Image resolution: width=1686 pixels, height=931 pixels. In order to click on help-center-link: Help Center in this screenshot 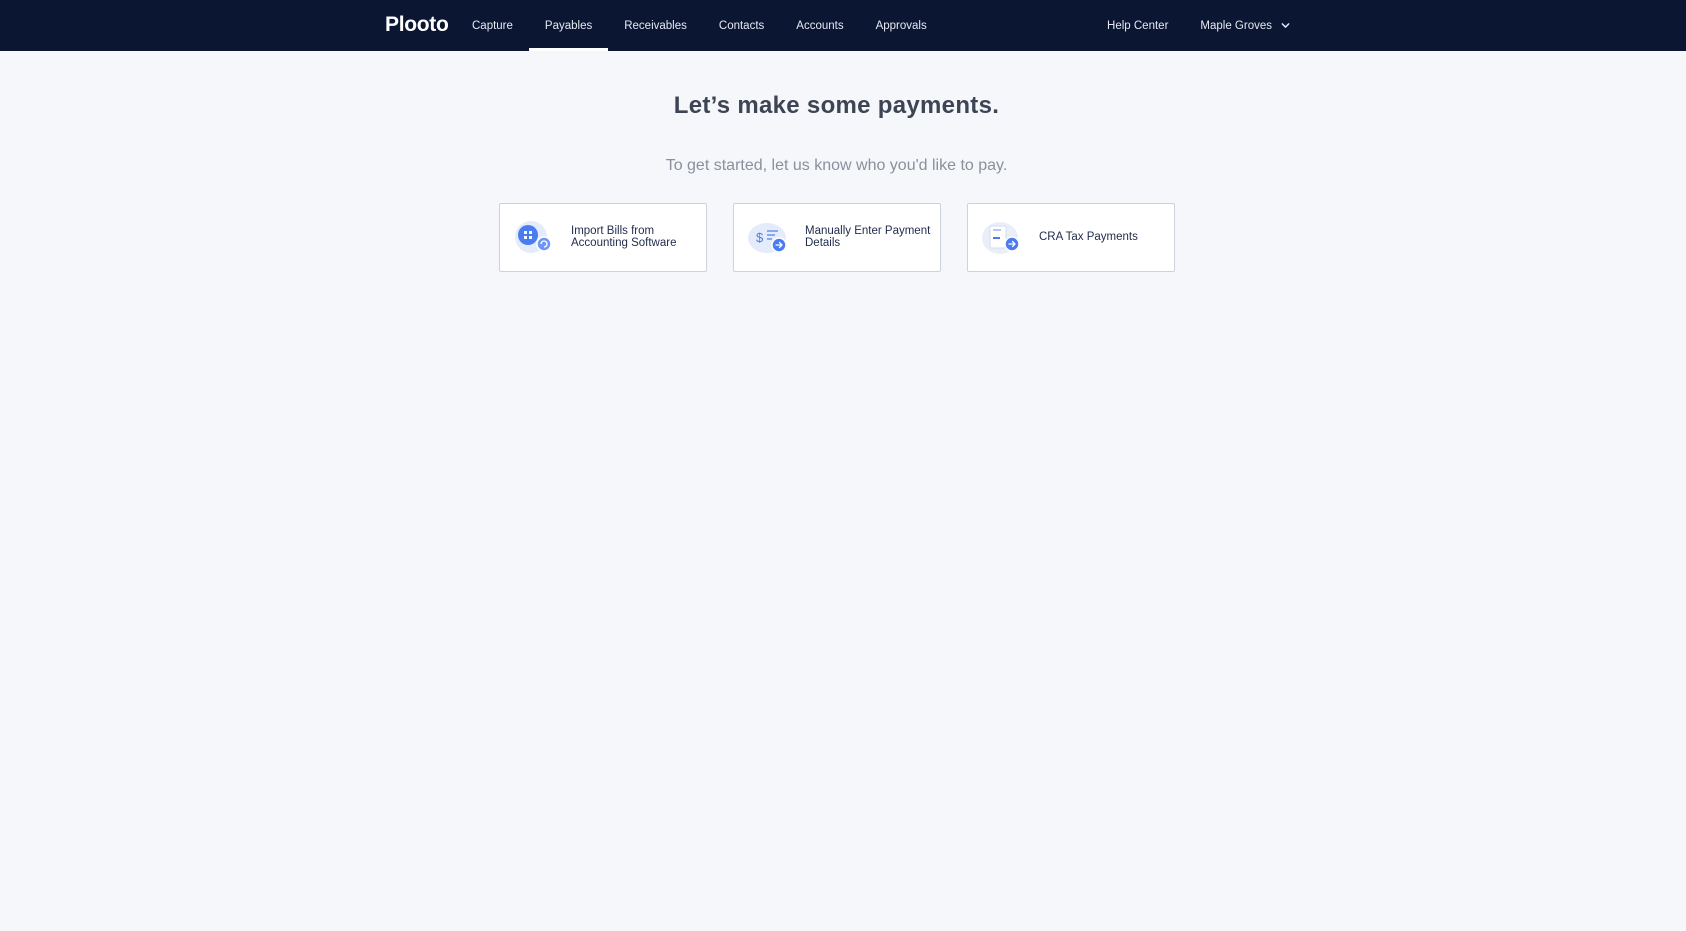, I will do `click(1137, 26)`.